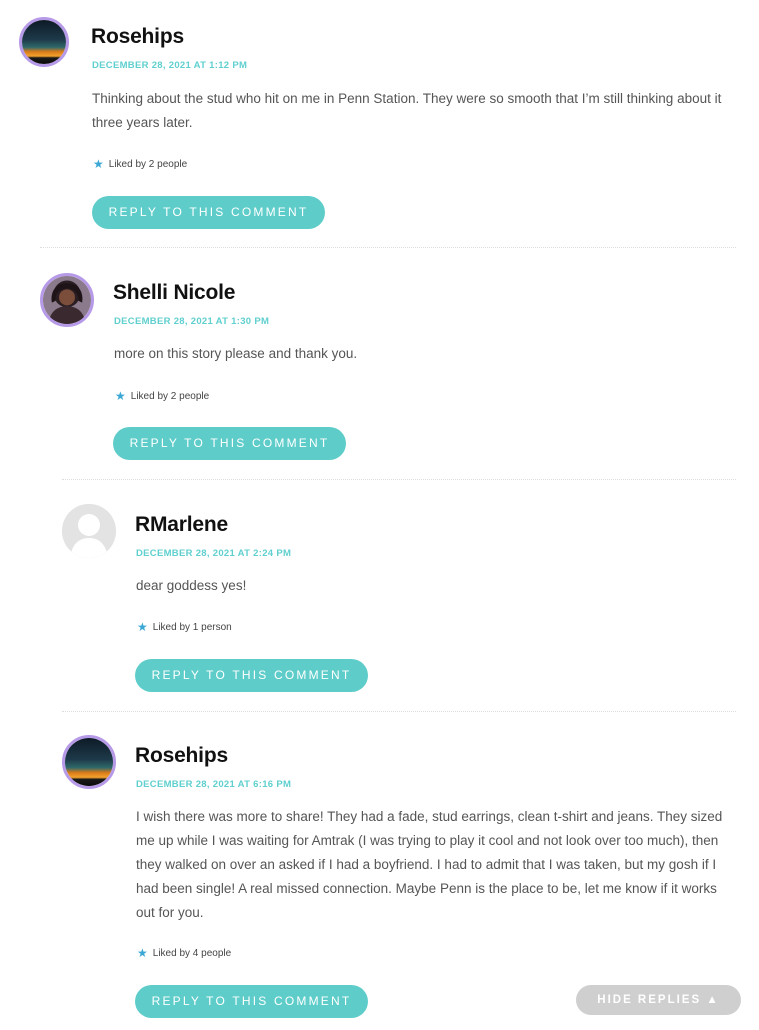 Image resolution: width=759 pixels, height=1030 pixels. I want to click on comment-date: DECEMBER 28, 2021 AT 1:30 PM, so click(191, 321).